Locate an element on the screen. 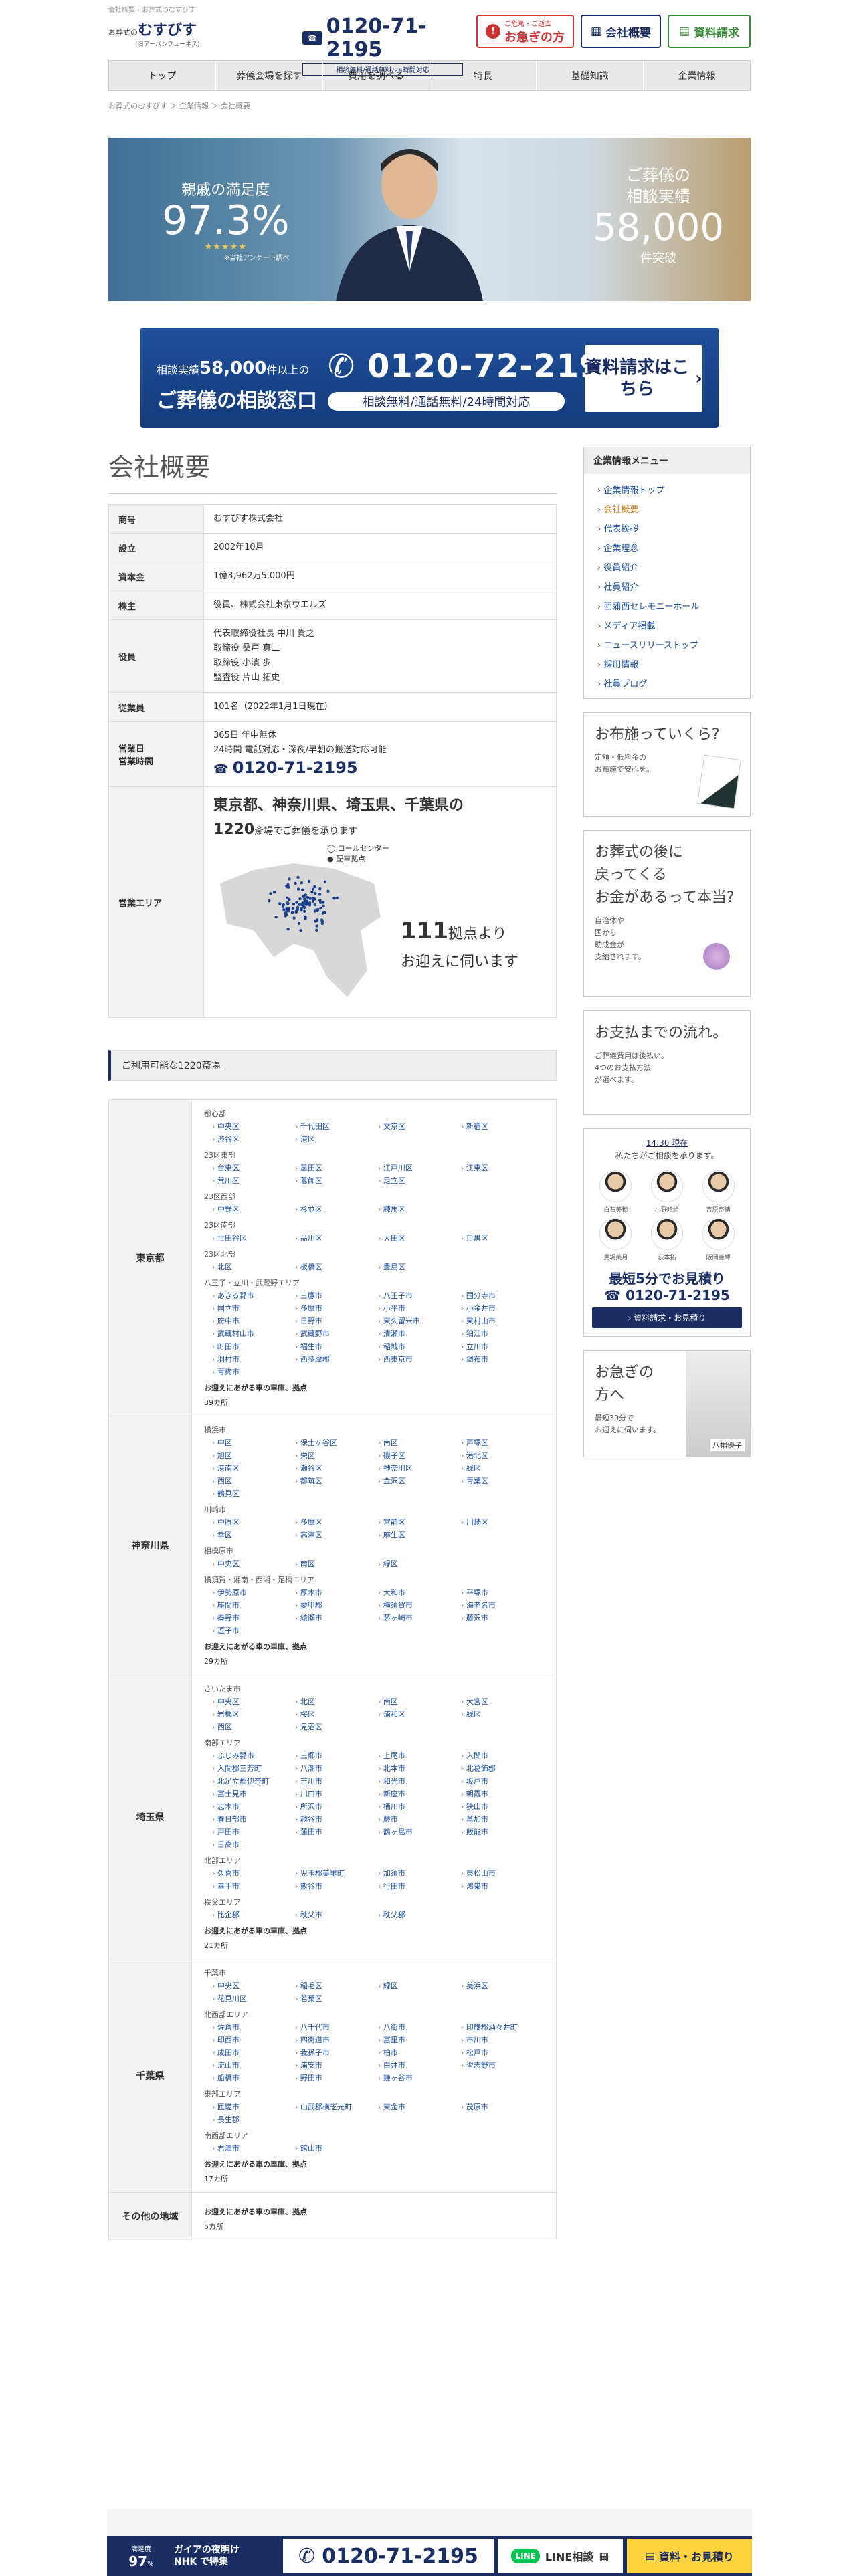 The height and width of the screenshot is (2576, 859). city-link: 愛甲郡 is located at coordinates (337, 1605).